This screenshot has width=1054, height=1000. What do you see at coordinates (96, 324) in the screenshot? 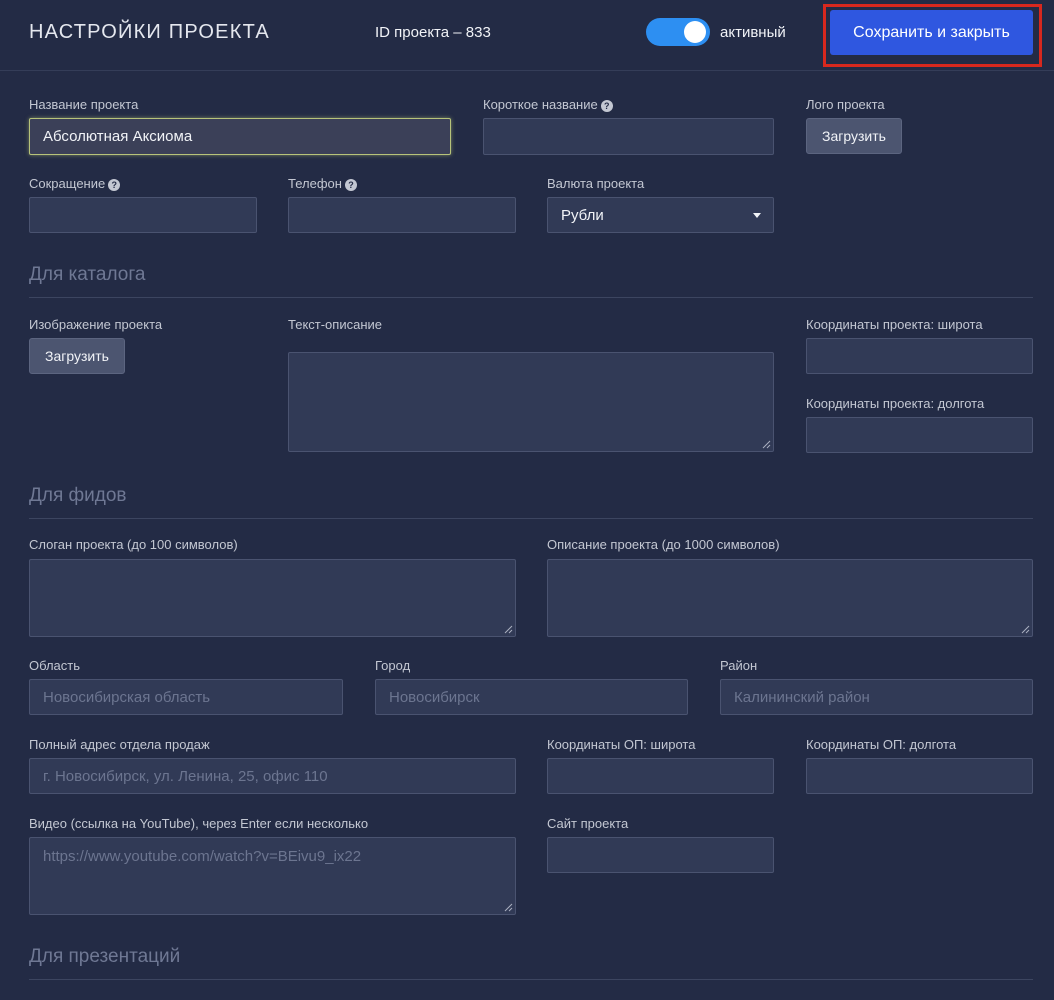
I see `project-image-label: Изображение проекта` at bounding box center [96, 324].